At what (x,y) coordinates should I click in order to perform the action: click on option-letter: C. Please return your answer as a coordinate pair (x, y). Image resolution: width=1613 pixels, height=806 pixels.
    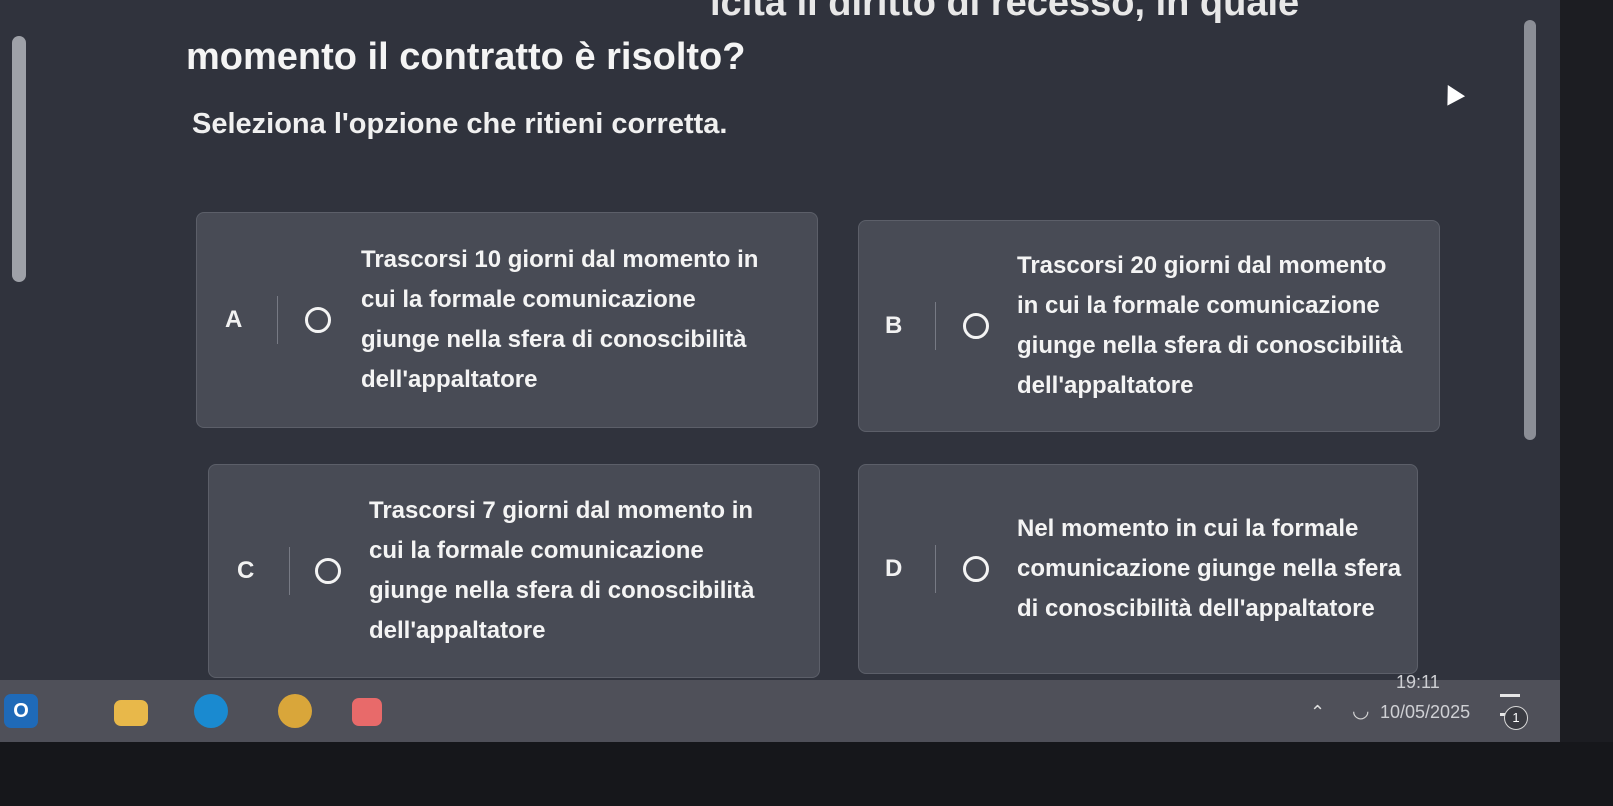
    Looking at the image, I should click on (246, 570).